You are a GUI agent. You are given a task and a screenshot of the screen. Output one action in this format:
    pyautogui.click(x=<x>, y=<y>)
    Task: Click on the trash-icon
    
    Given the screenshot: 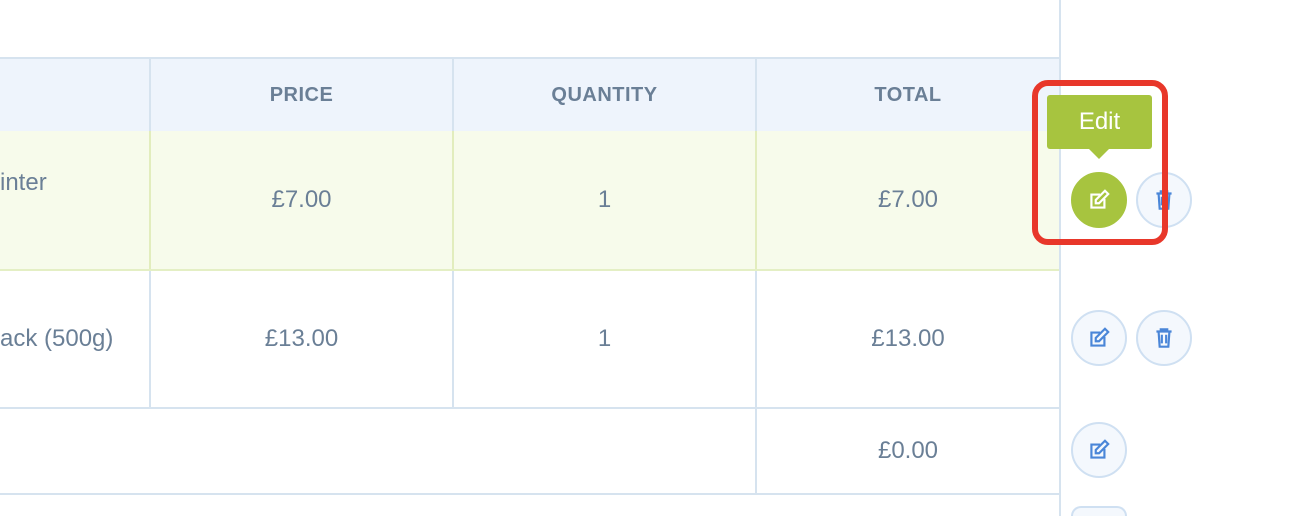 What is the action you would take?
    pyautogui.click(x=1164, y=338)
    